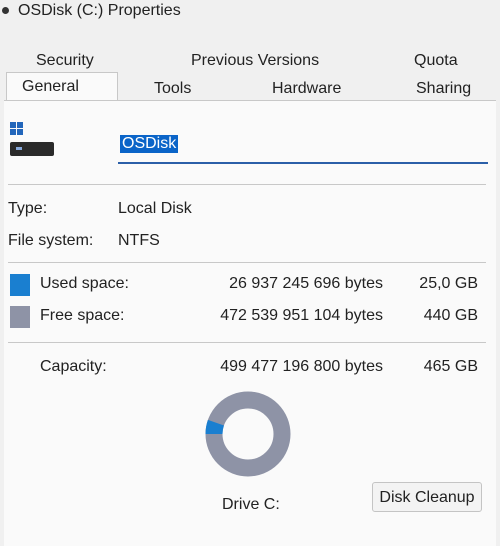 The width and height of the screenshot is (500, 546). Describe the element at coordinates (17, 129) in the screenshot. I see `windows-logo-icon` at that location.